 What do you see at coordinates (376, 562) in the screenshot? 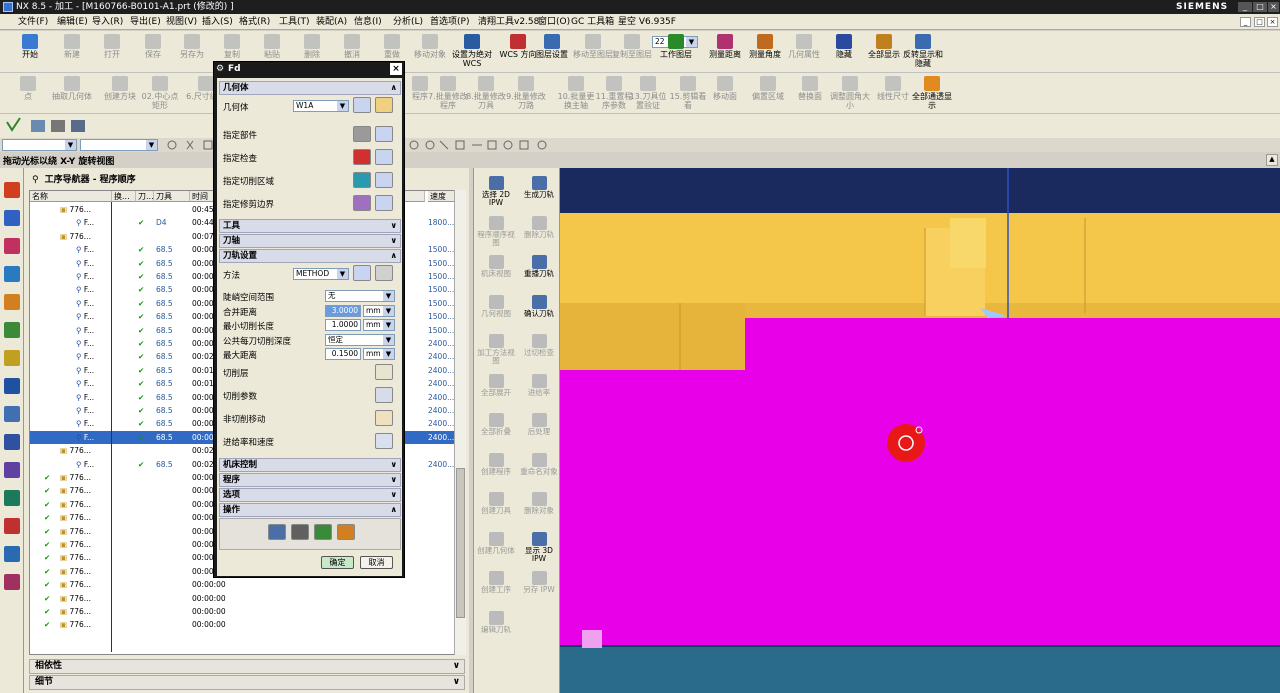
I see `cancel-button: 取消` at bounding box center [376, 562].